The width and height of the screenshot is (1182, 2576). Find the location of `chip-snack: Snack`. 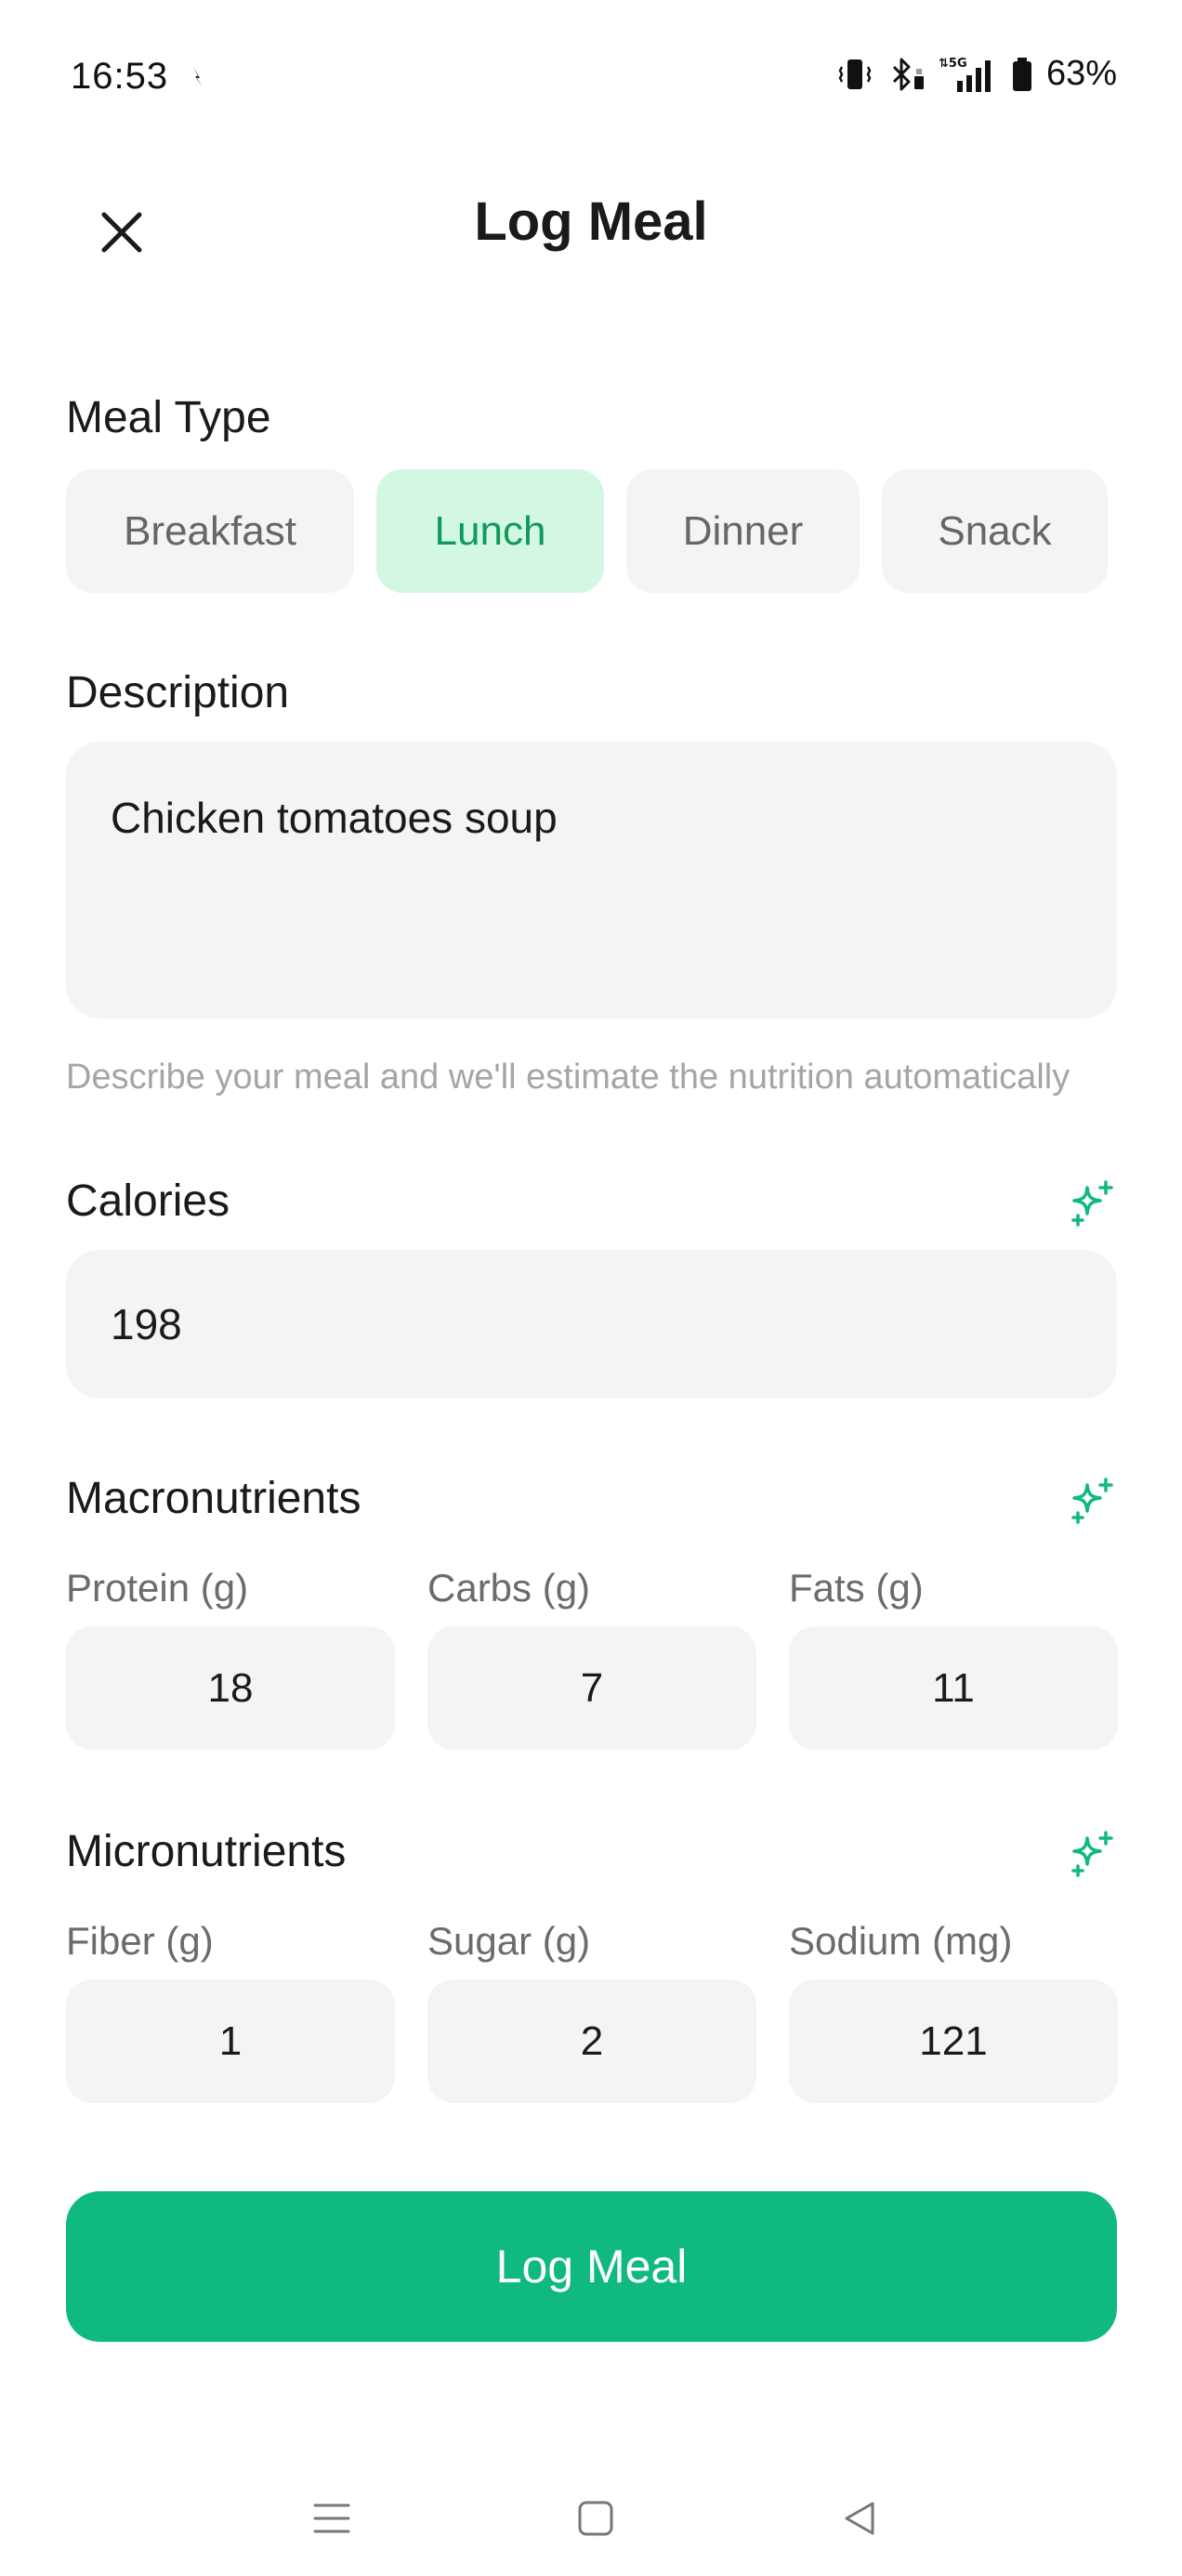

chip-snack: Snack is located at coordinates (995, 531).